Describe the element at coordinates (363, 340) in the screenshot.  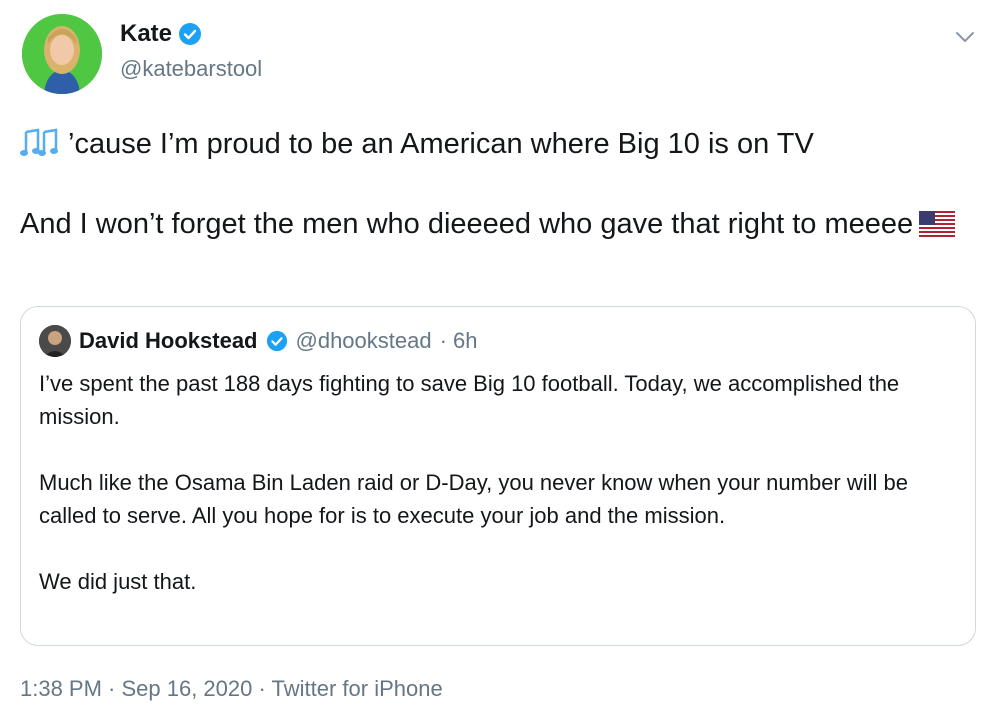
I see `quoted-author-handle: @dhookstead` at that location.